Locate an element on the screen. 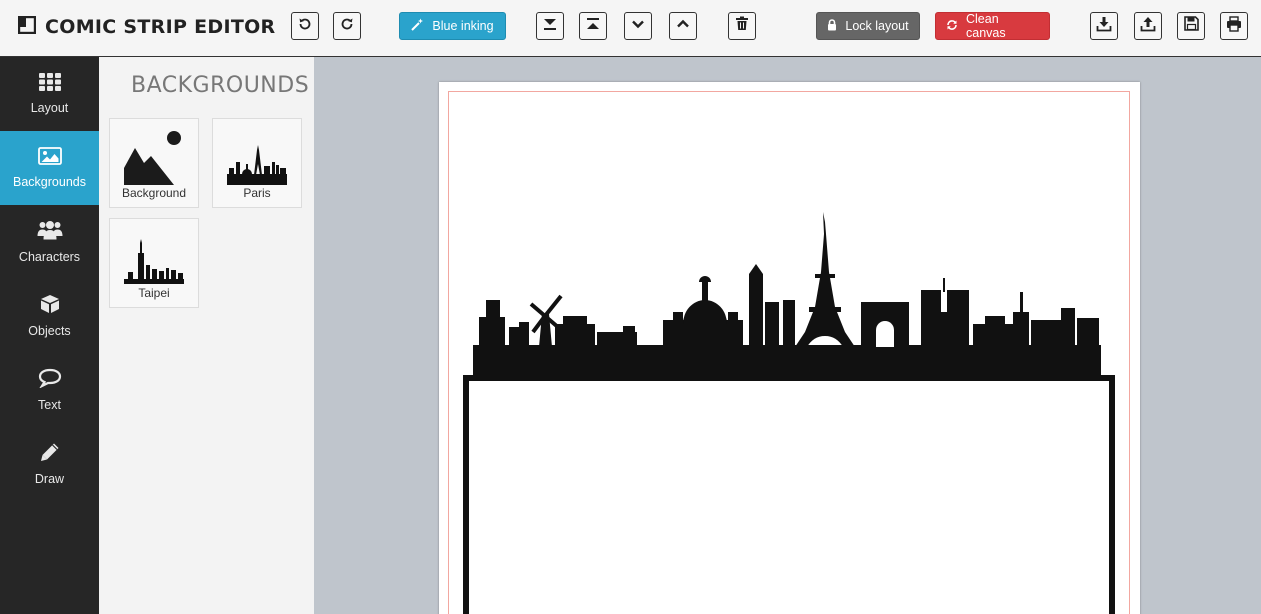 The height and width of the screenshot is (614, 1261). download-icon is located at coordinates (1104, 26).